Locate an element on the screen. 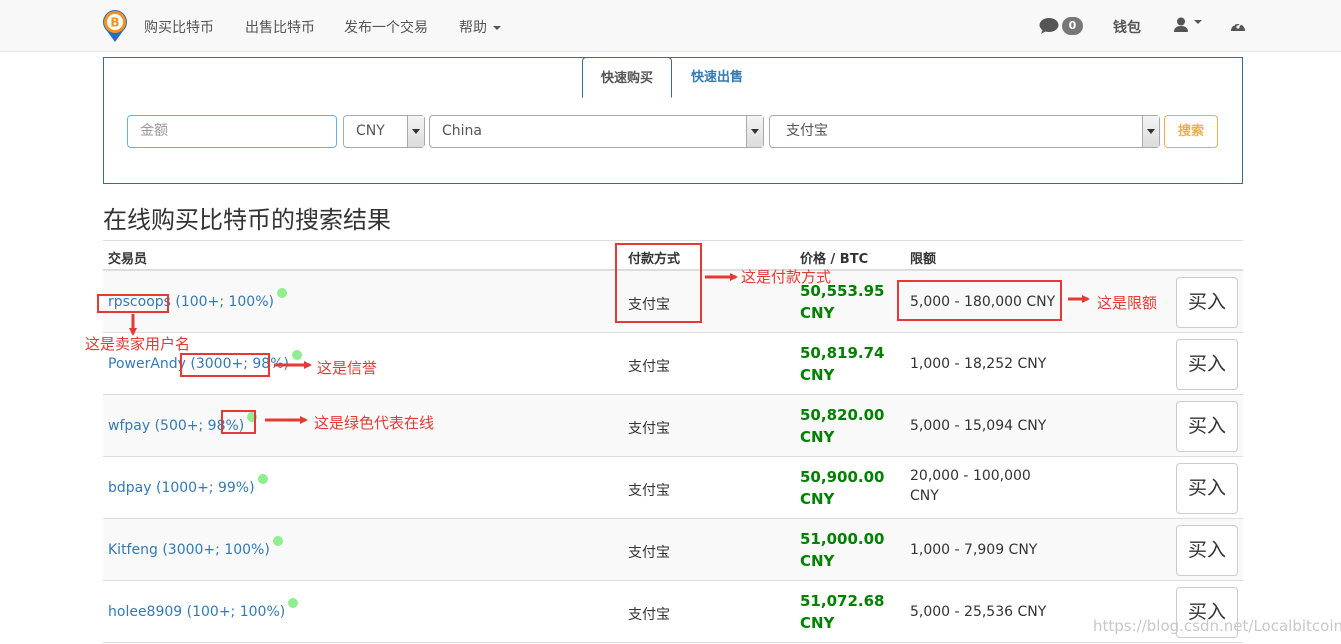 This screenshot has width=1341, height=644. user-menu-chevron-icon is located at coordinates (1198, 22).